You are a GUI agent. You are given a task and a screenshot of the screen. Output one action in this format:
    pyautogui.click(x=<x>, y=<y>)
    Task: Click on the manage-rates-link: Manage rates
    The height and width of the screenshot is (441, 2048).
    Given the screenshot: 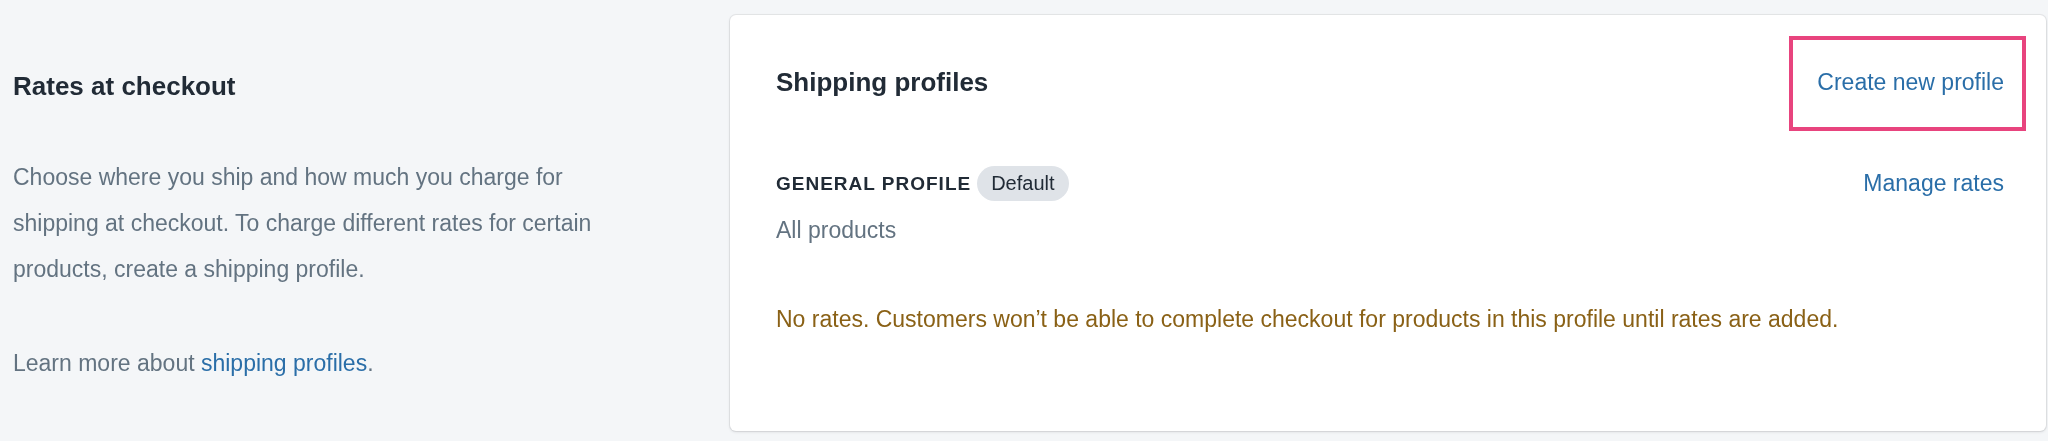 What is the action you would take?
    pyautogui.click(x=1933, y=183)
    